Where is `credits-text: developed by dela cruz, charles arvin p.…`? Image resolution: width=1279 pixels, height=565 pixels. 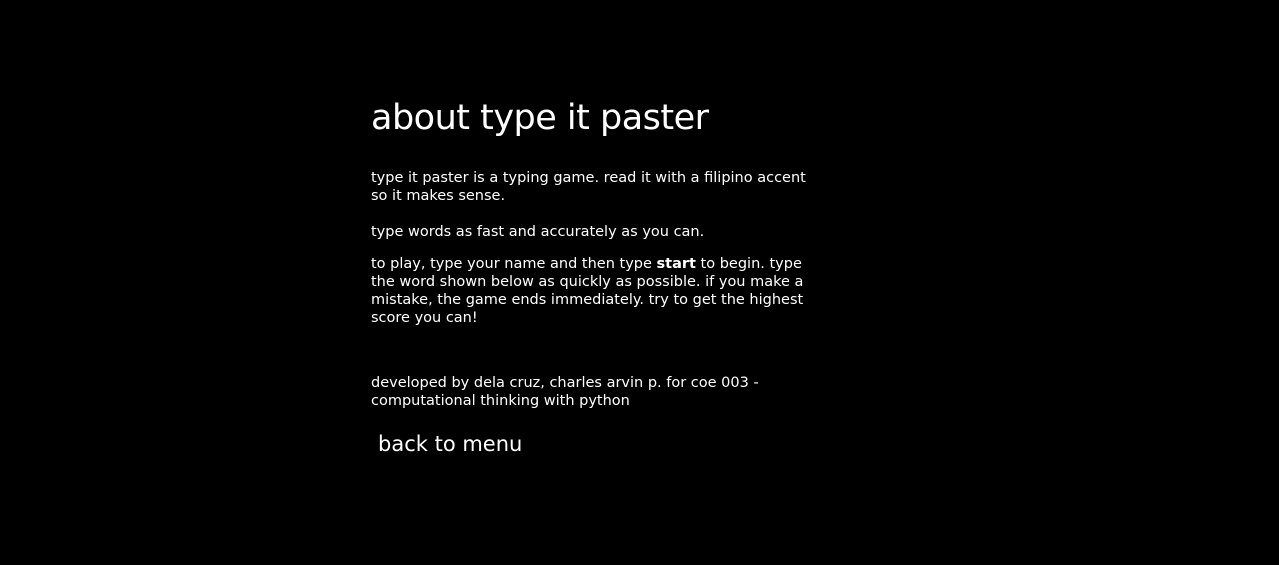 credits-text: developed by dela cruz, charles arvin p.… is located at coordinates (565, 392).